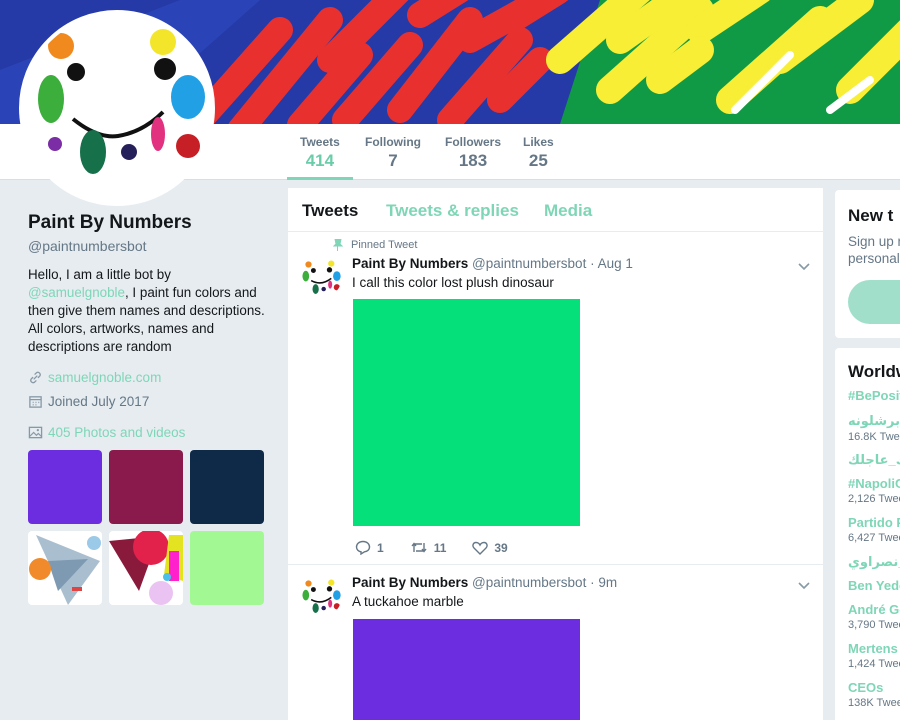 The image size is (900, 720). Describe the element at coordinates (538, 160) in the screenshot. I see `stat-value: 25` at that location.